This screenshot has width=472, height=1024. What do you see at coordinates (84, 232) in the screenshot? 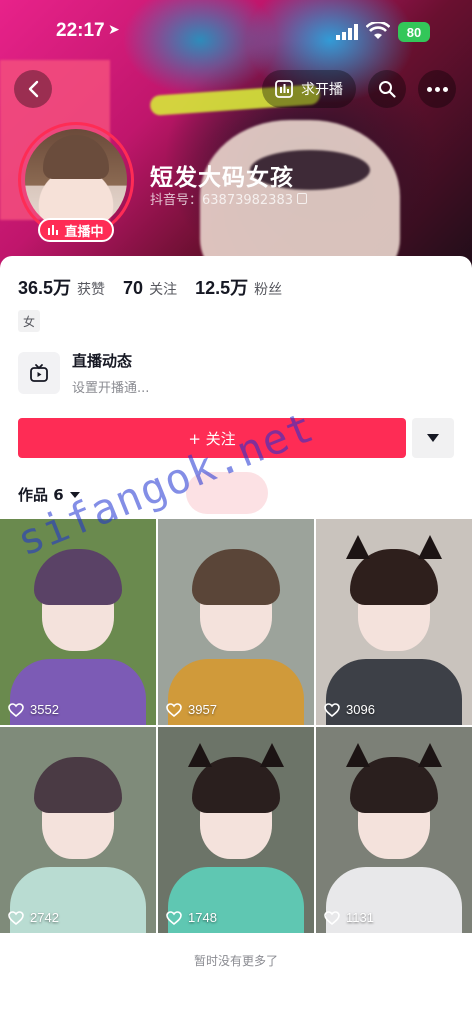
I see `live-badge-label: 直播中` at bounding box center [84, 232].